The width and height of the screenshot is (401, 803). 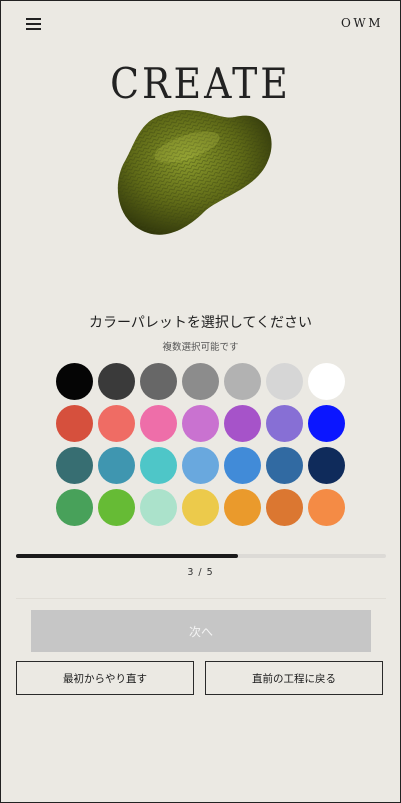 I want to click on divider, so click(x=201, y=598).